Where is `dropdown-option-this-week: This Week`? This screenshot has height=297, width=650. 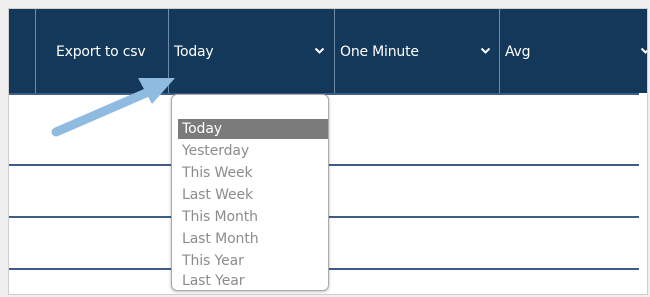 dropdown-option-this-week: This Week is located at coordinates (253, 173).